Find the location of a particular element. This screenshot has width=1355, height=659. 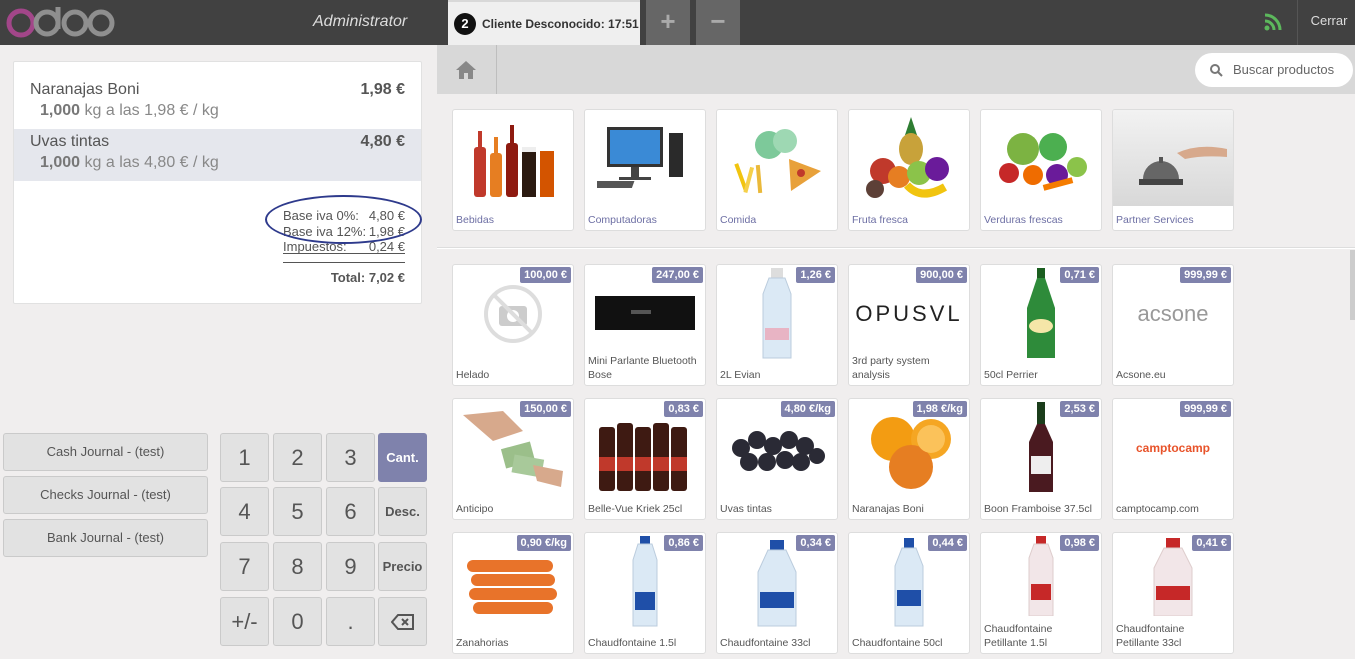

category-name: Bebidas is located at coordinates (475, 220).